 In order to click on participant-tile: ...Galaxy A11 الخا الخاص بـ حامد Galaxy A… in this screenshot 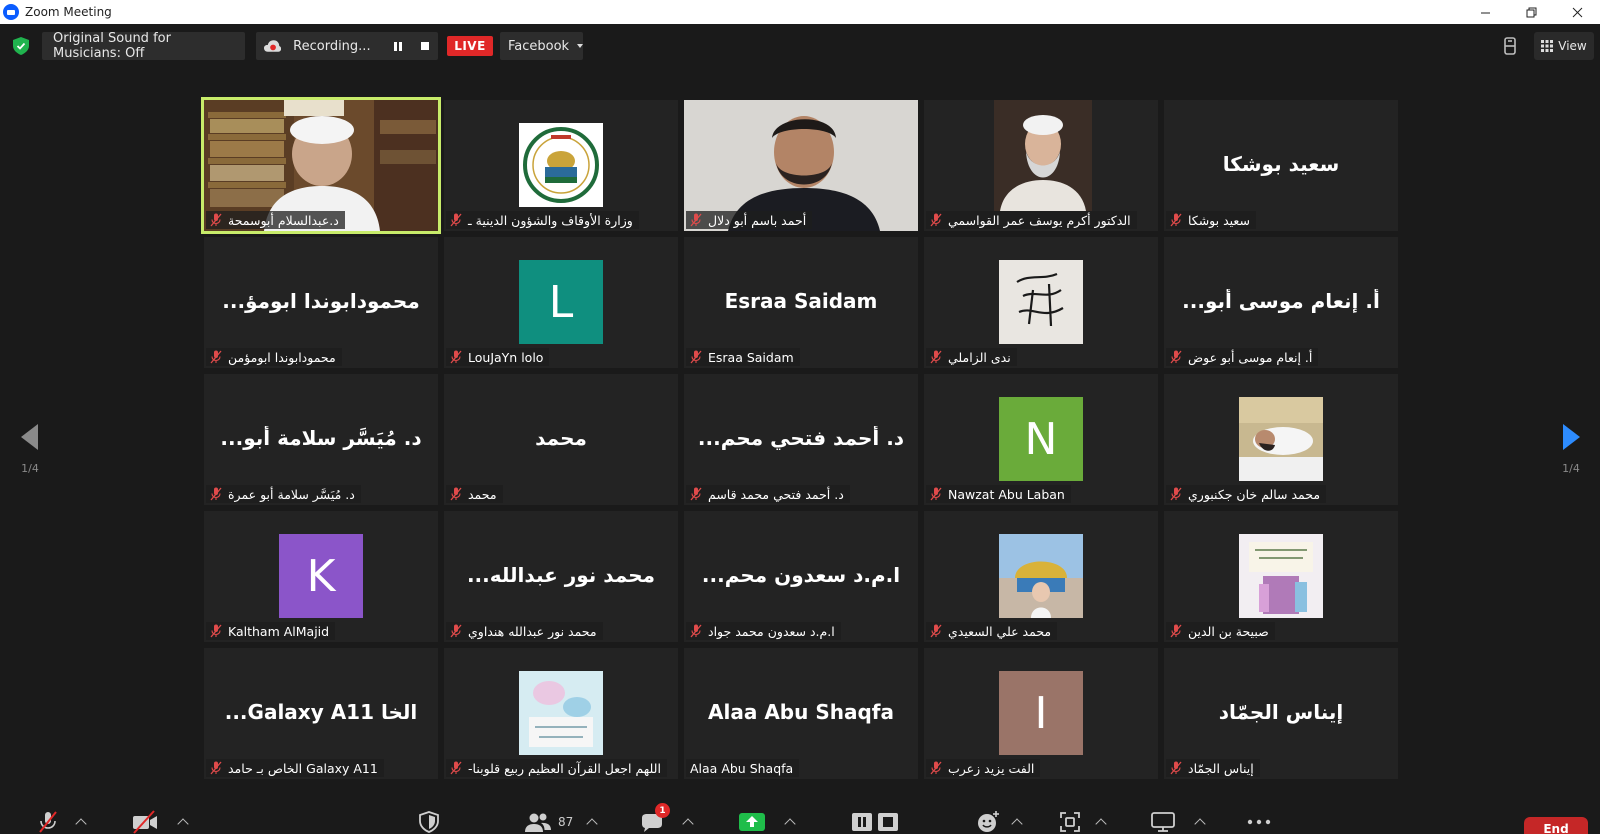, I will do `click(321, 713)`.